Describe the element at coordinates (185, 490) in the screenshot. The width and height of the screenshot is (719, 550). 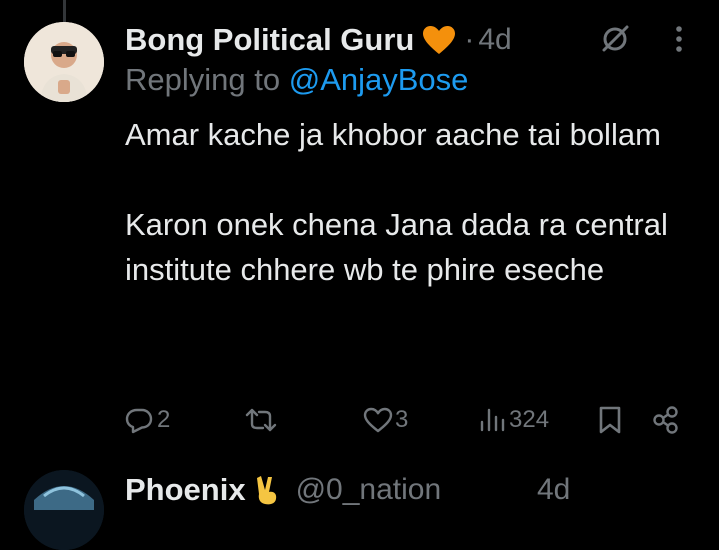
I see `next-author-name: Phoenix` at that location.